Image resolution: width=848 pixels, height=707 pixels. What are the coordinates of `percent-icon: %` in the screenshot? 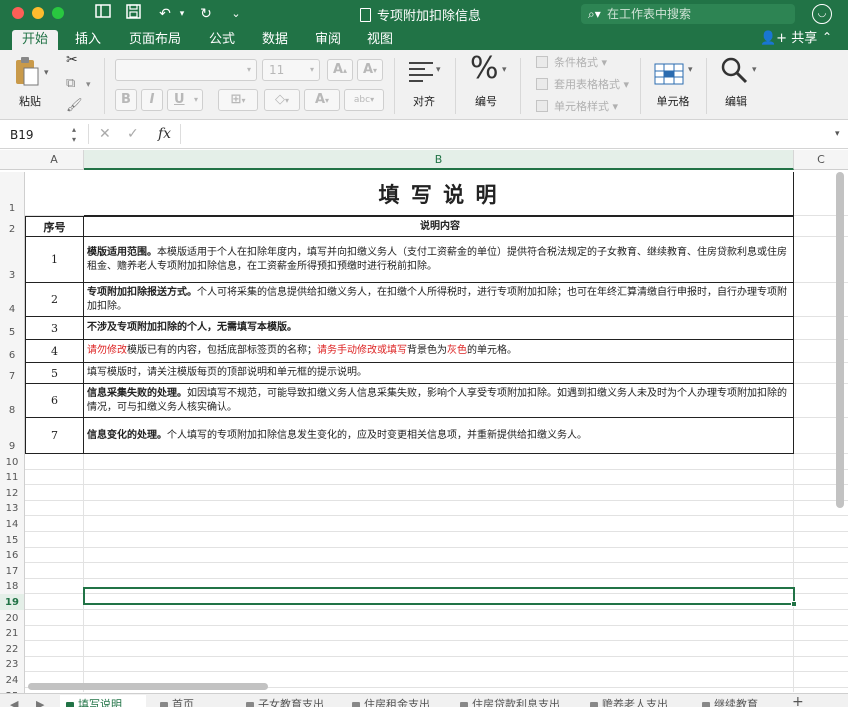 It's located at (484, 69).